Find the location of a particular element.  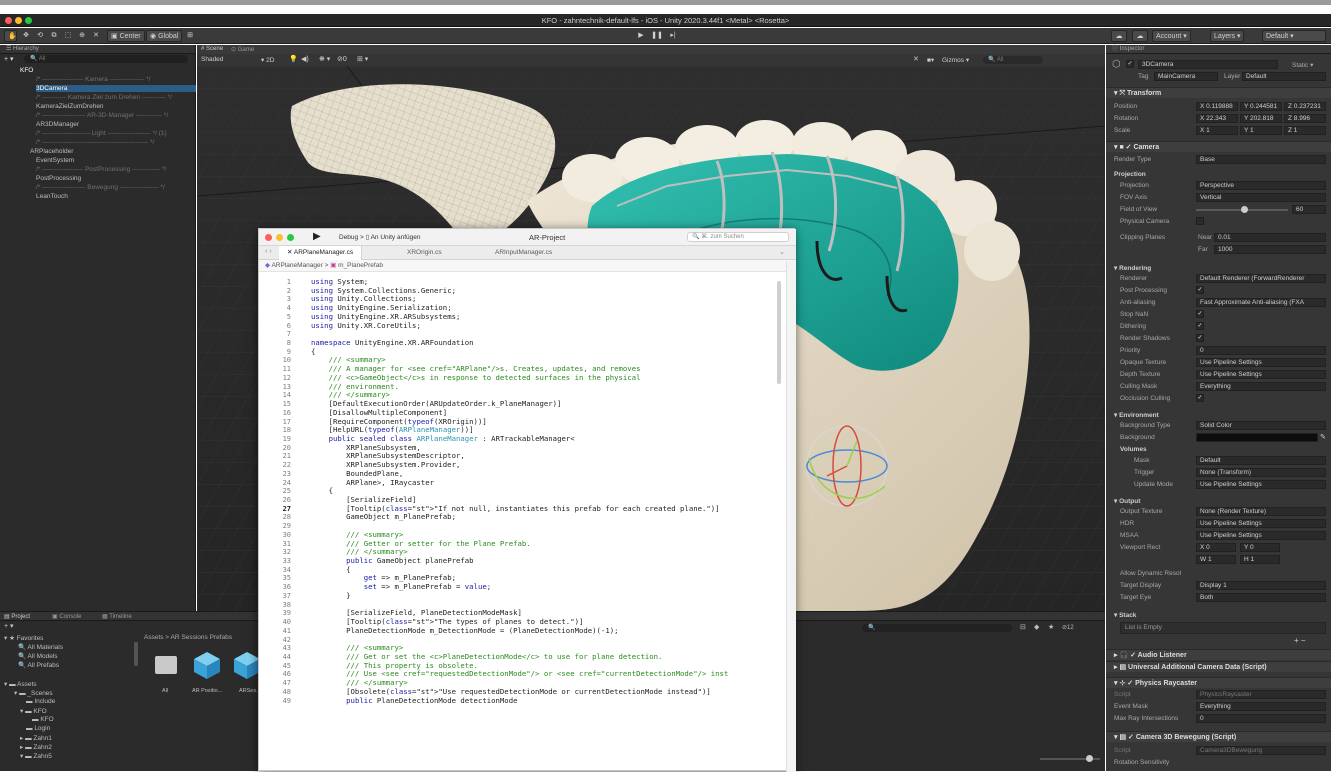

scale-x: X 1 is located at coordinates (1217, 130).